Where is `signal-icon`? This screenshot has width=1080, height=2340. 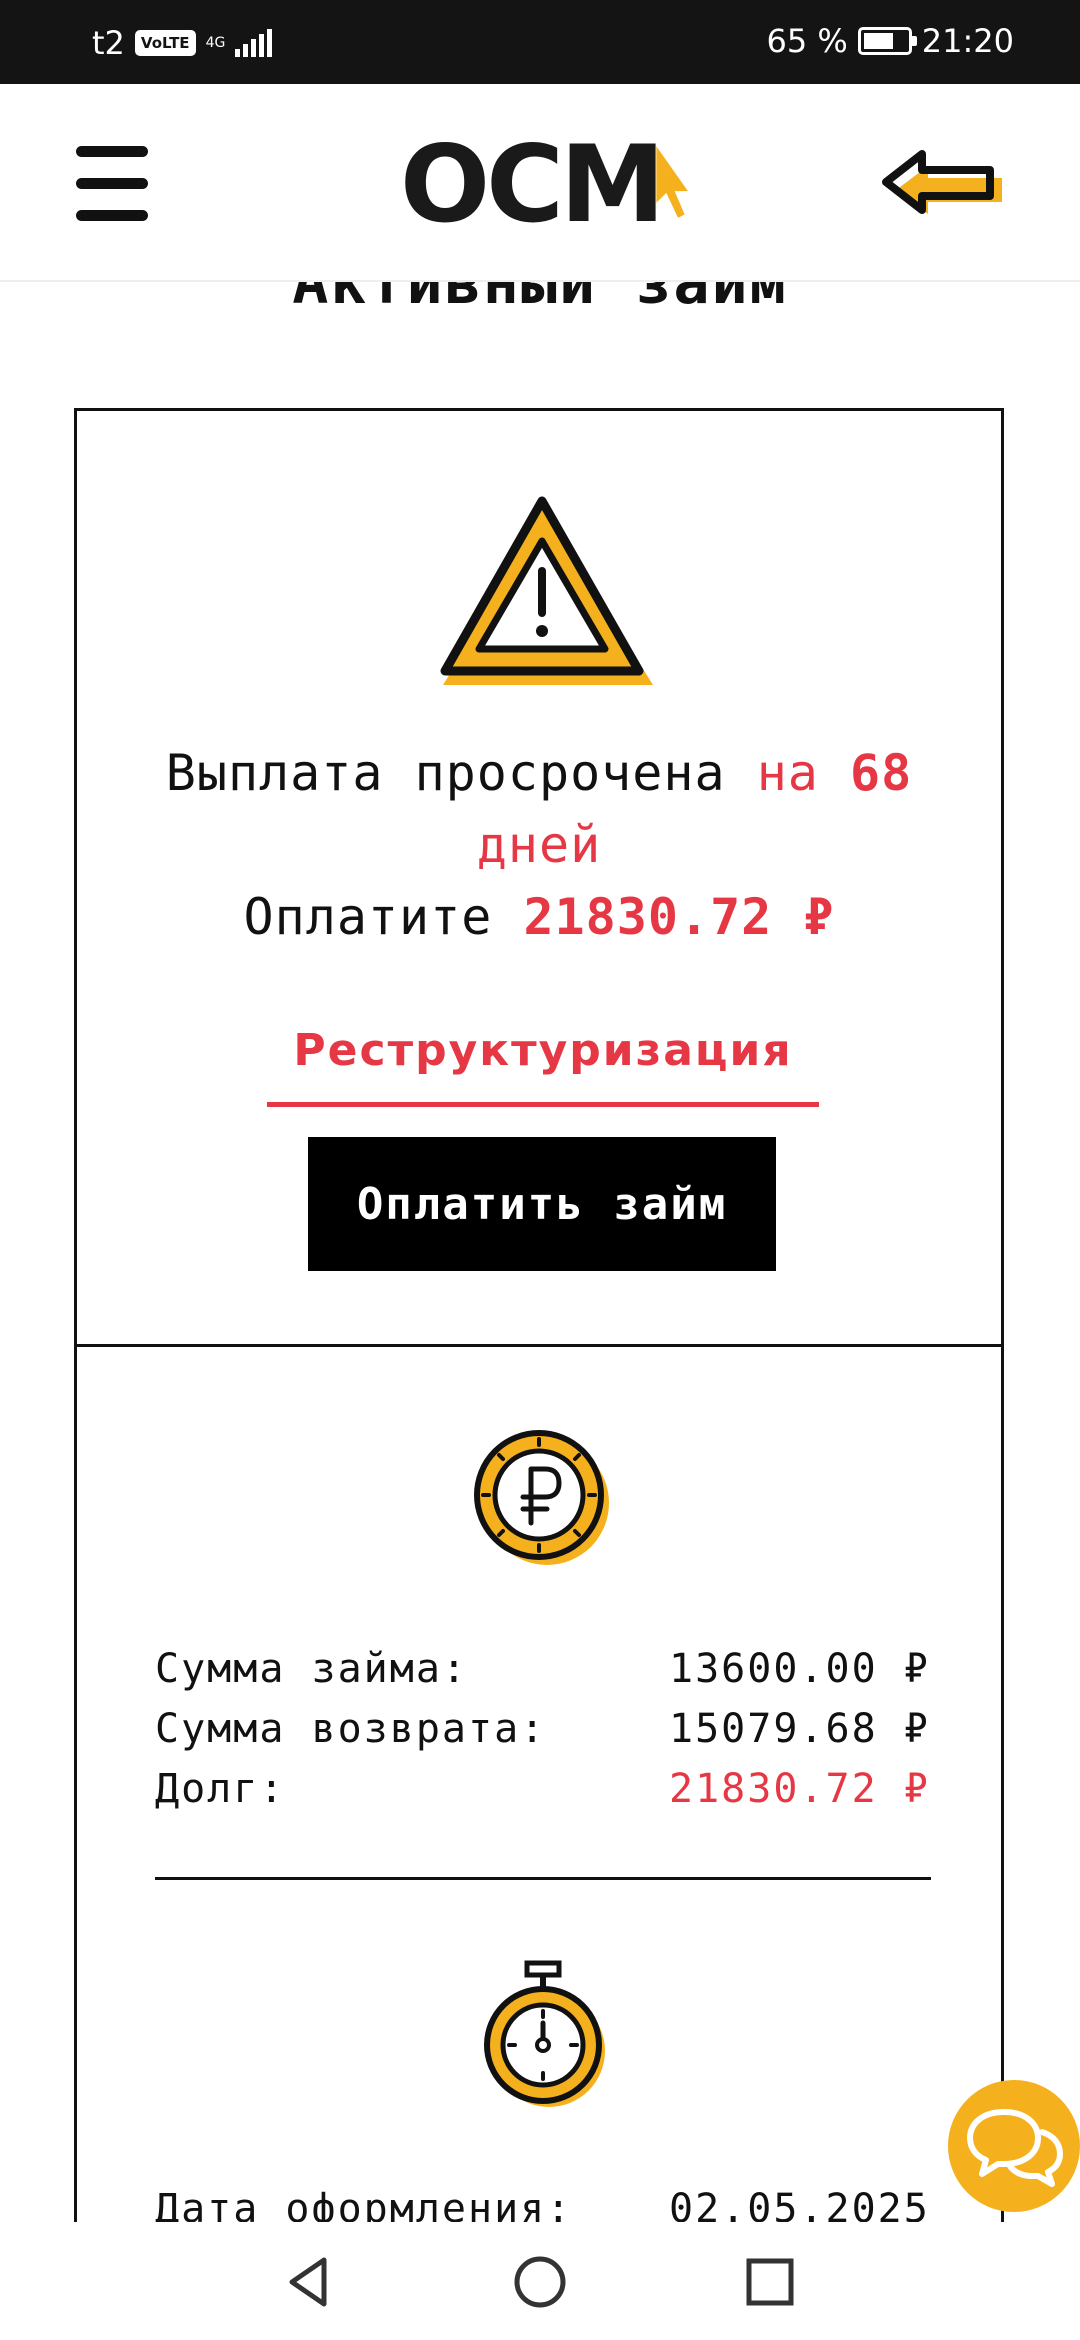 signal-icon is located at coordinates (254, 43).